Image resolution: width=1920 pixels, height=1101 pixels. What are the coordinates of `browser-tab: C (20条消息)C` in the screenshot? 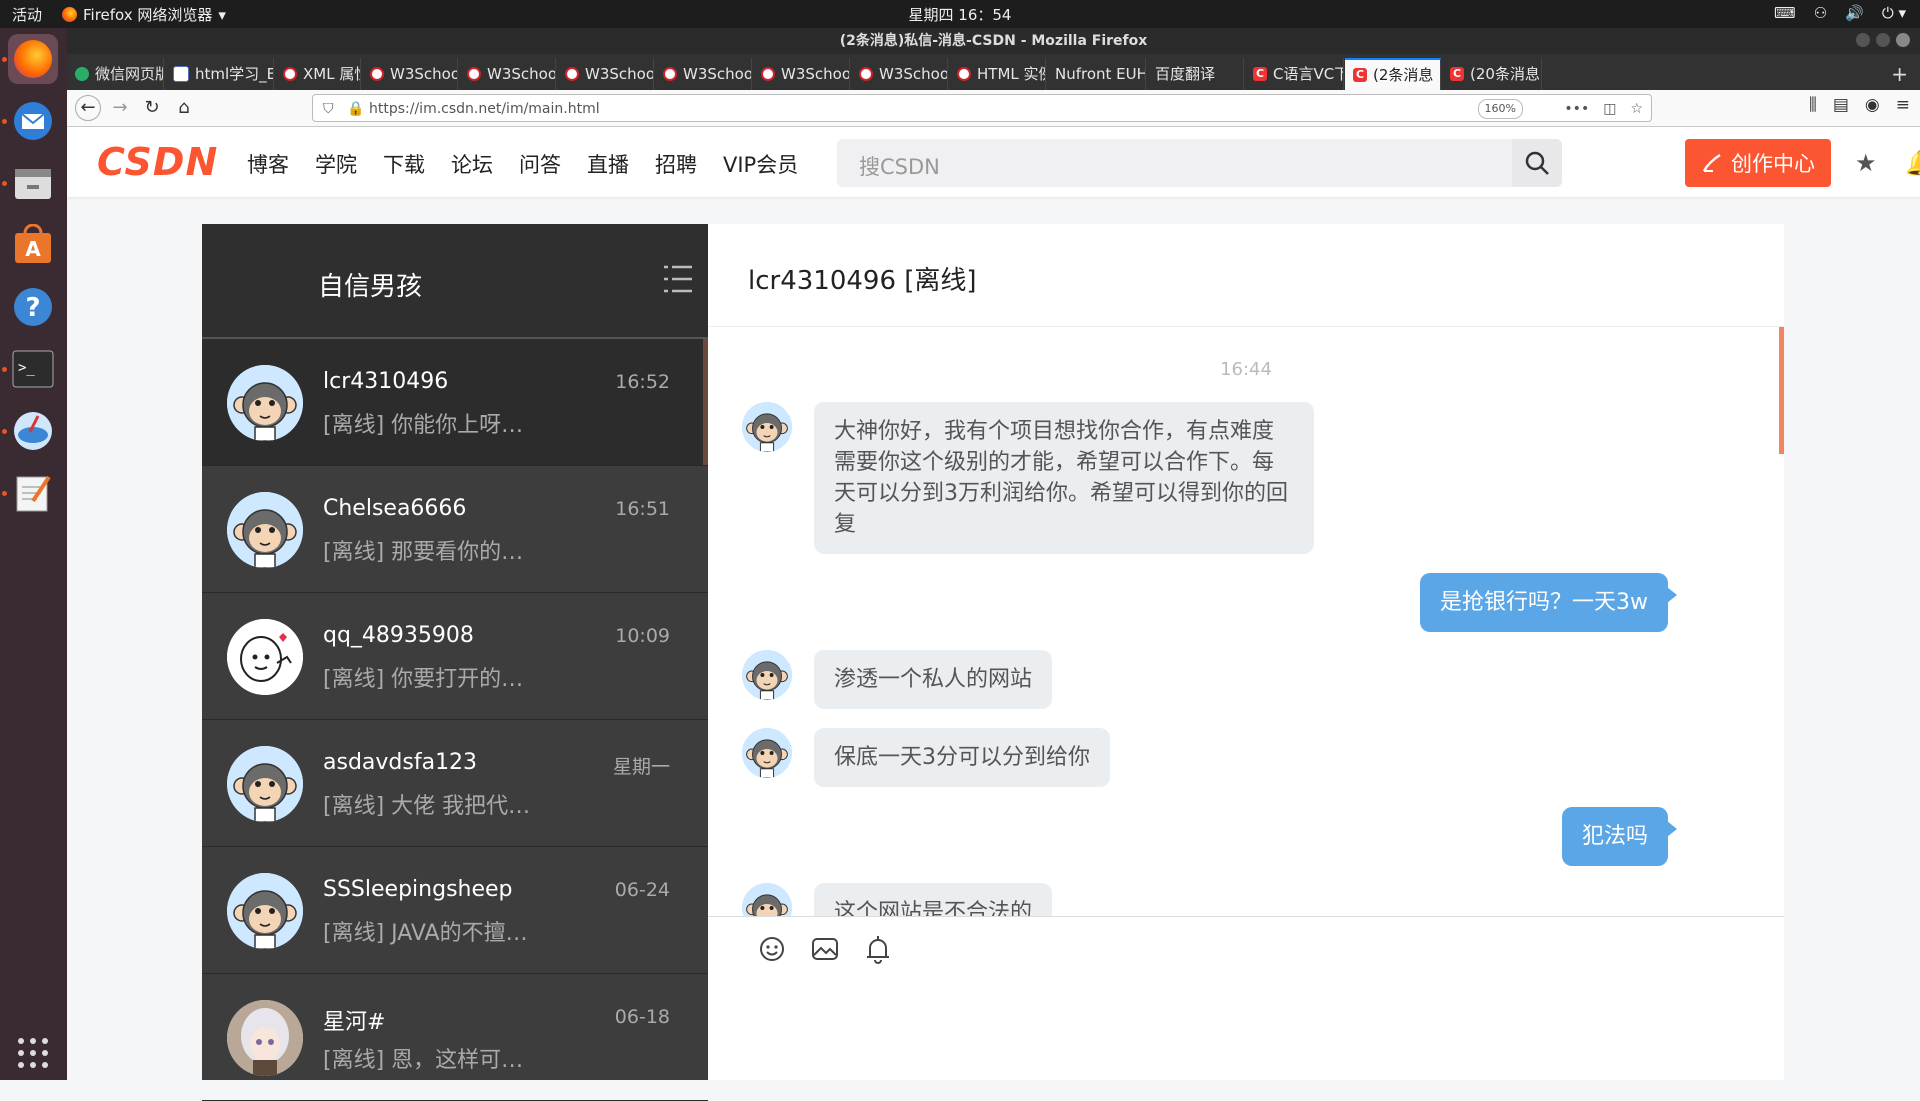 It's located at (1492, 74).